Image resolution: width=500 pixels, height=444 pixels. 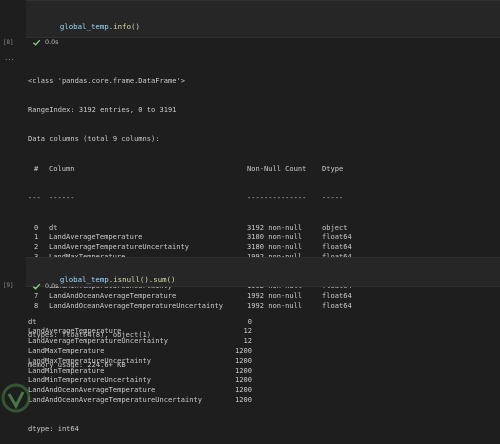 I want to click on code-call: .info(), so click(x=124, y=26).